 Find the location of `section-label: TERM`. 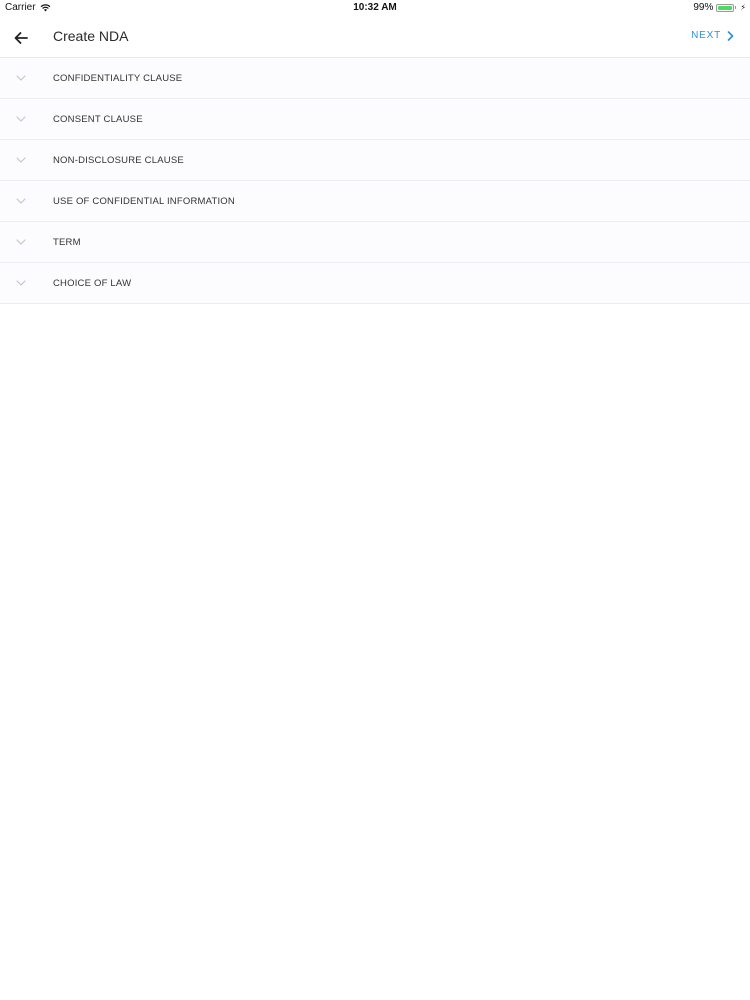

section-label: TERM is located at coordinates (67, 242).